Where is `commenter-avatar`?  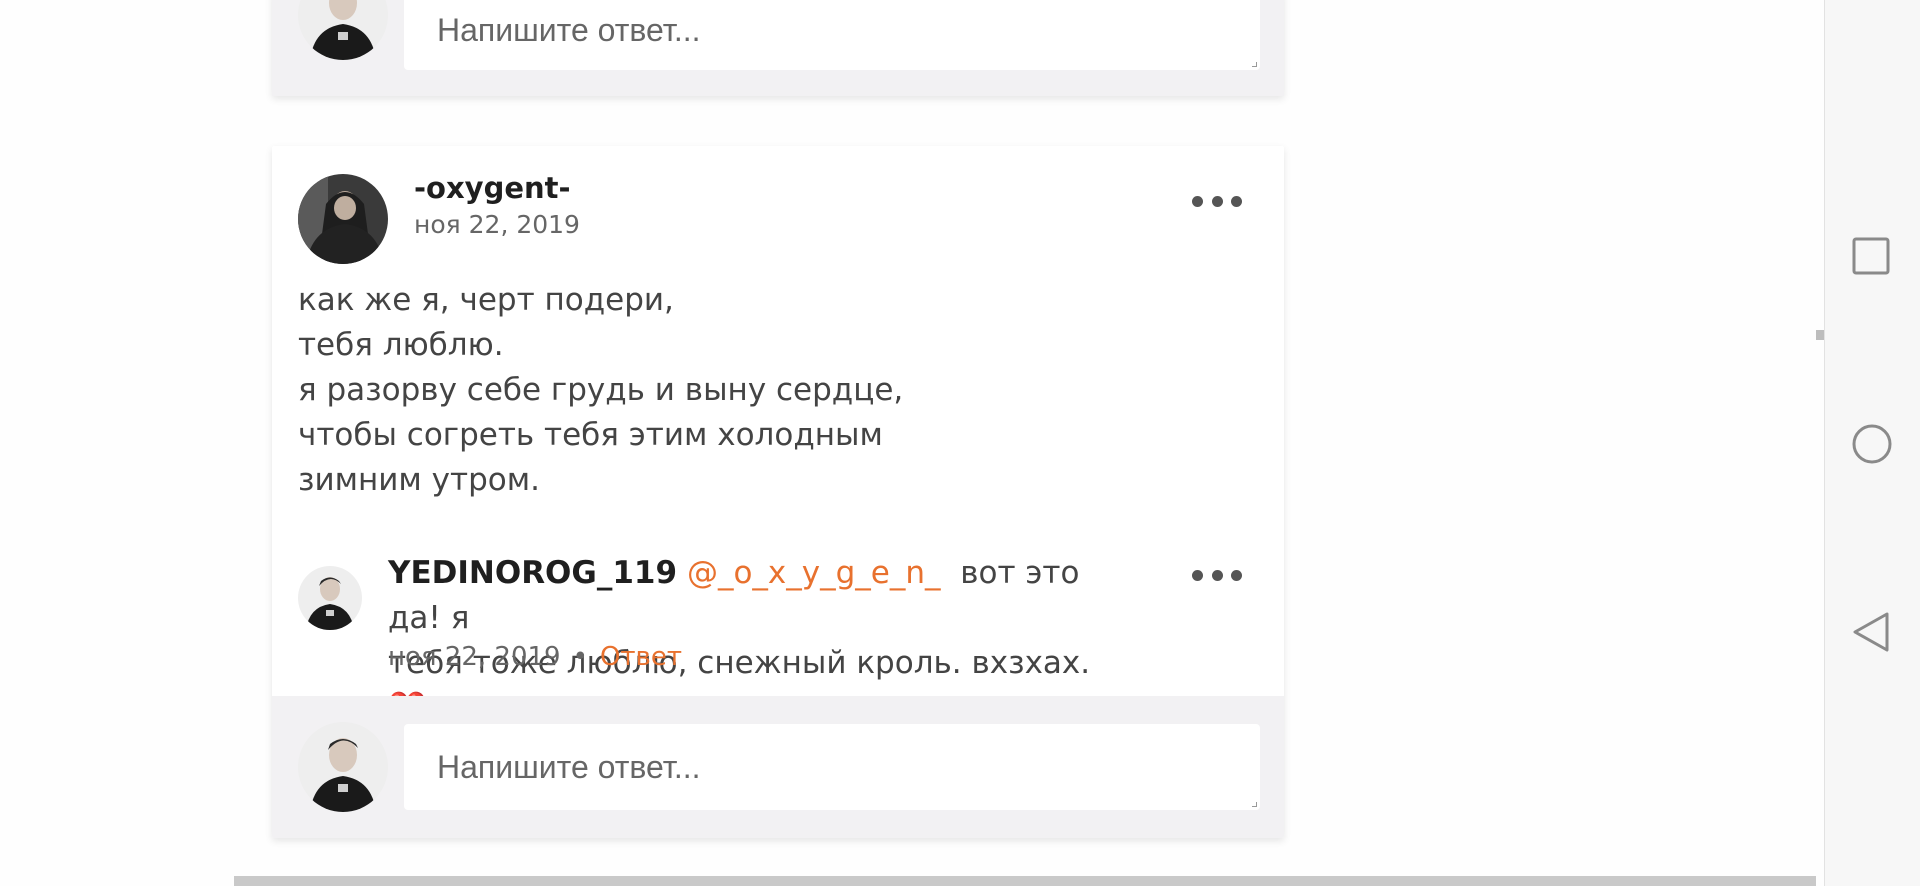 commenter-avatar is located at coordinates (330, 598).